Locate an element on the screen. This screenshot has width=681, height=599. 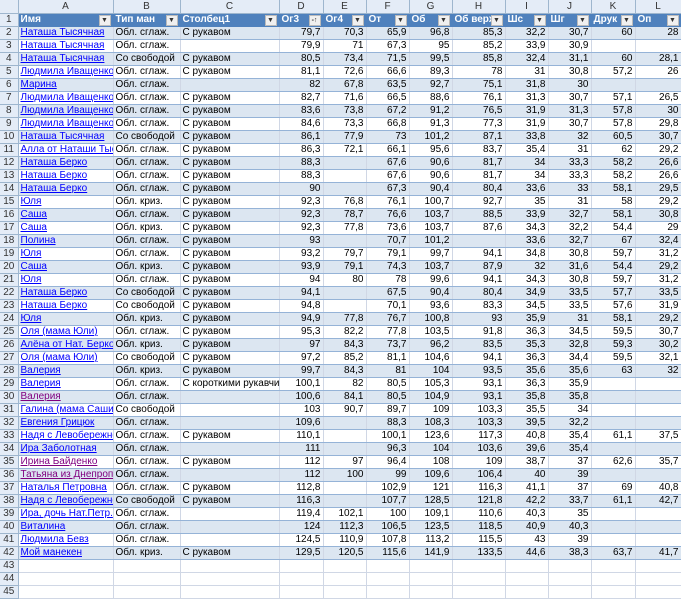
cell-A: Алёна от Нат. Берко is located at coordinates (66, 345).